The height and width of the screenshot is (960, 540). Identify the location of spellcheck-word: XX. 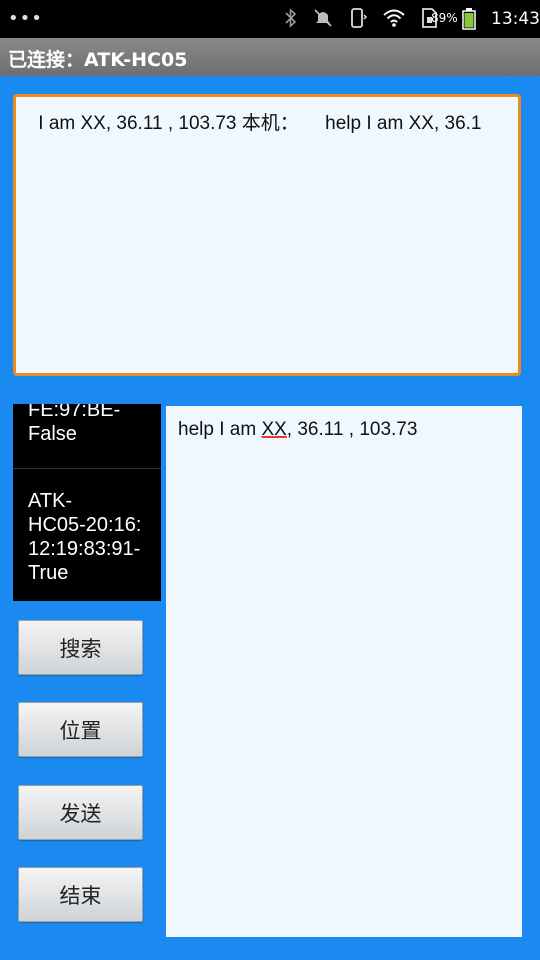
(274, 429).